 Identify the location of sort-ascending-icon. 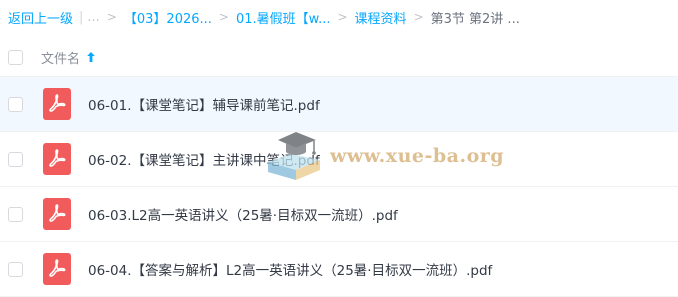
(91, 57).